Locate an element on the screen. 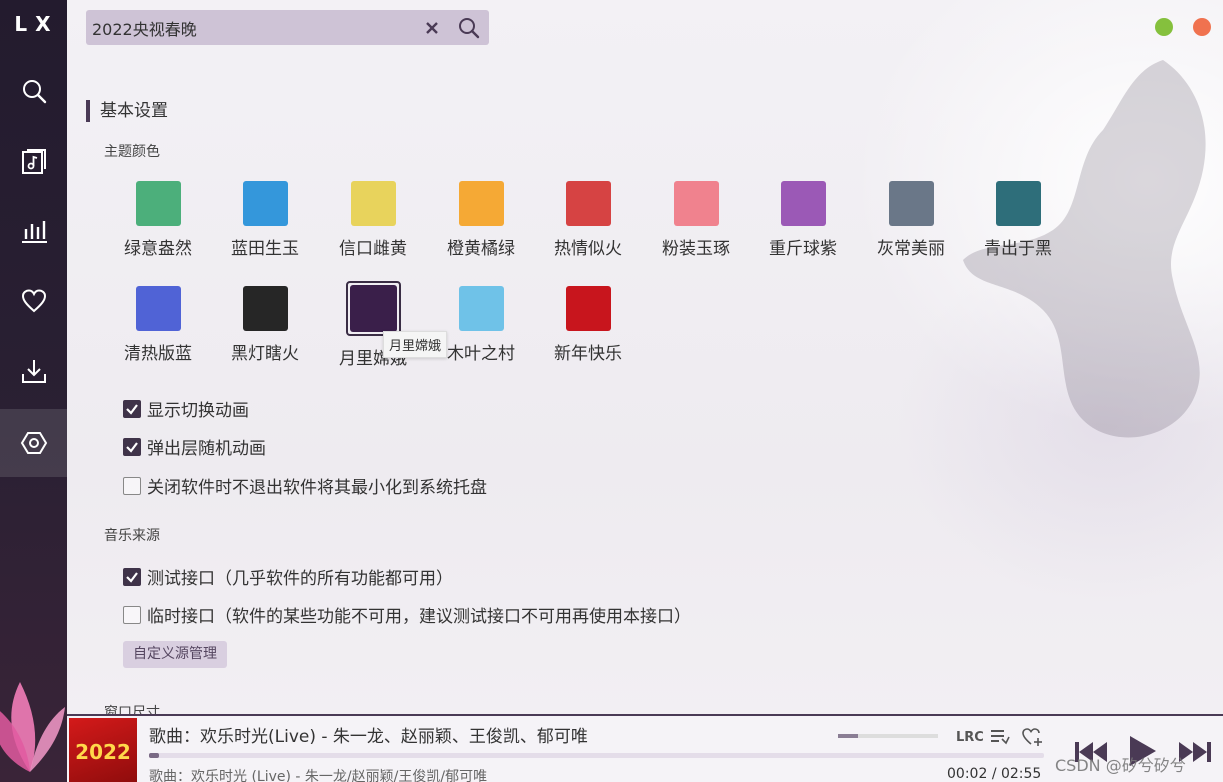 This screenshot has width=1223, height=782. sidebar-item-settings is located at coordinates (33, 443).